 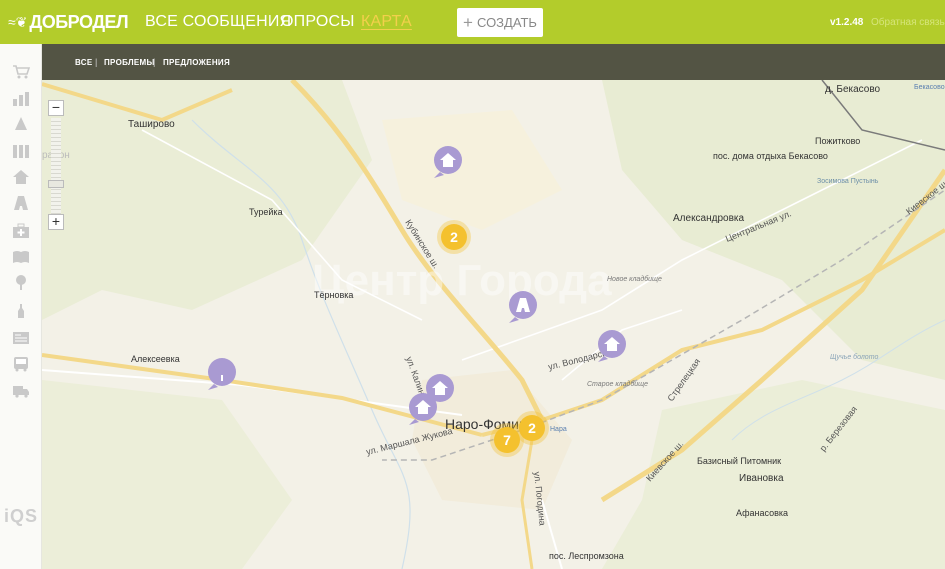 I want to click on place-alekseevka: Алексеевка, so click(x=155, y=359).